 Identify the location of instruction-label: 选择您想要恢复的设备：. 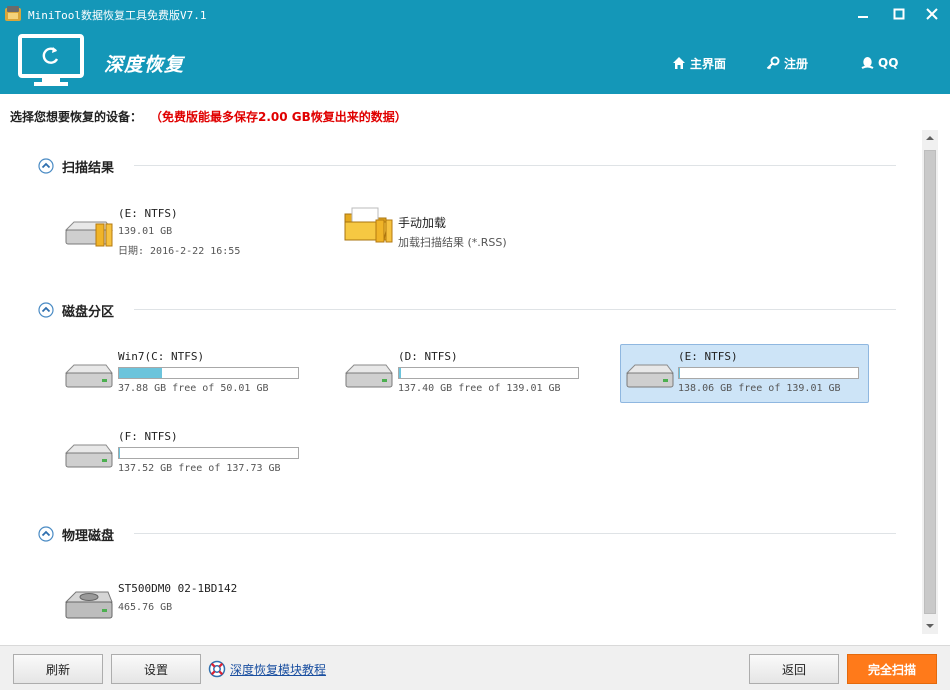
(76, 117).